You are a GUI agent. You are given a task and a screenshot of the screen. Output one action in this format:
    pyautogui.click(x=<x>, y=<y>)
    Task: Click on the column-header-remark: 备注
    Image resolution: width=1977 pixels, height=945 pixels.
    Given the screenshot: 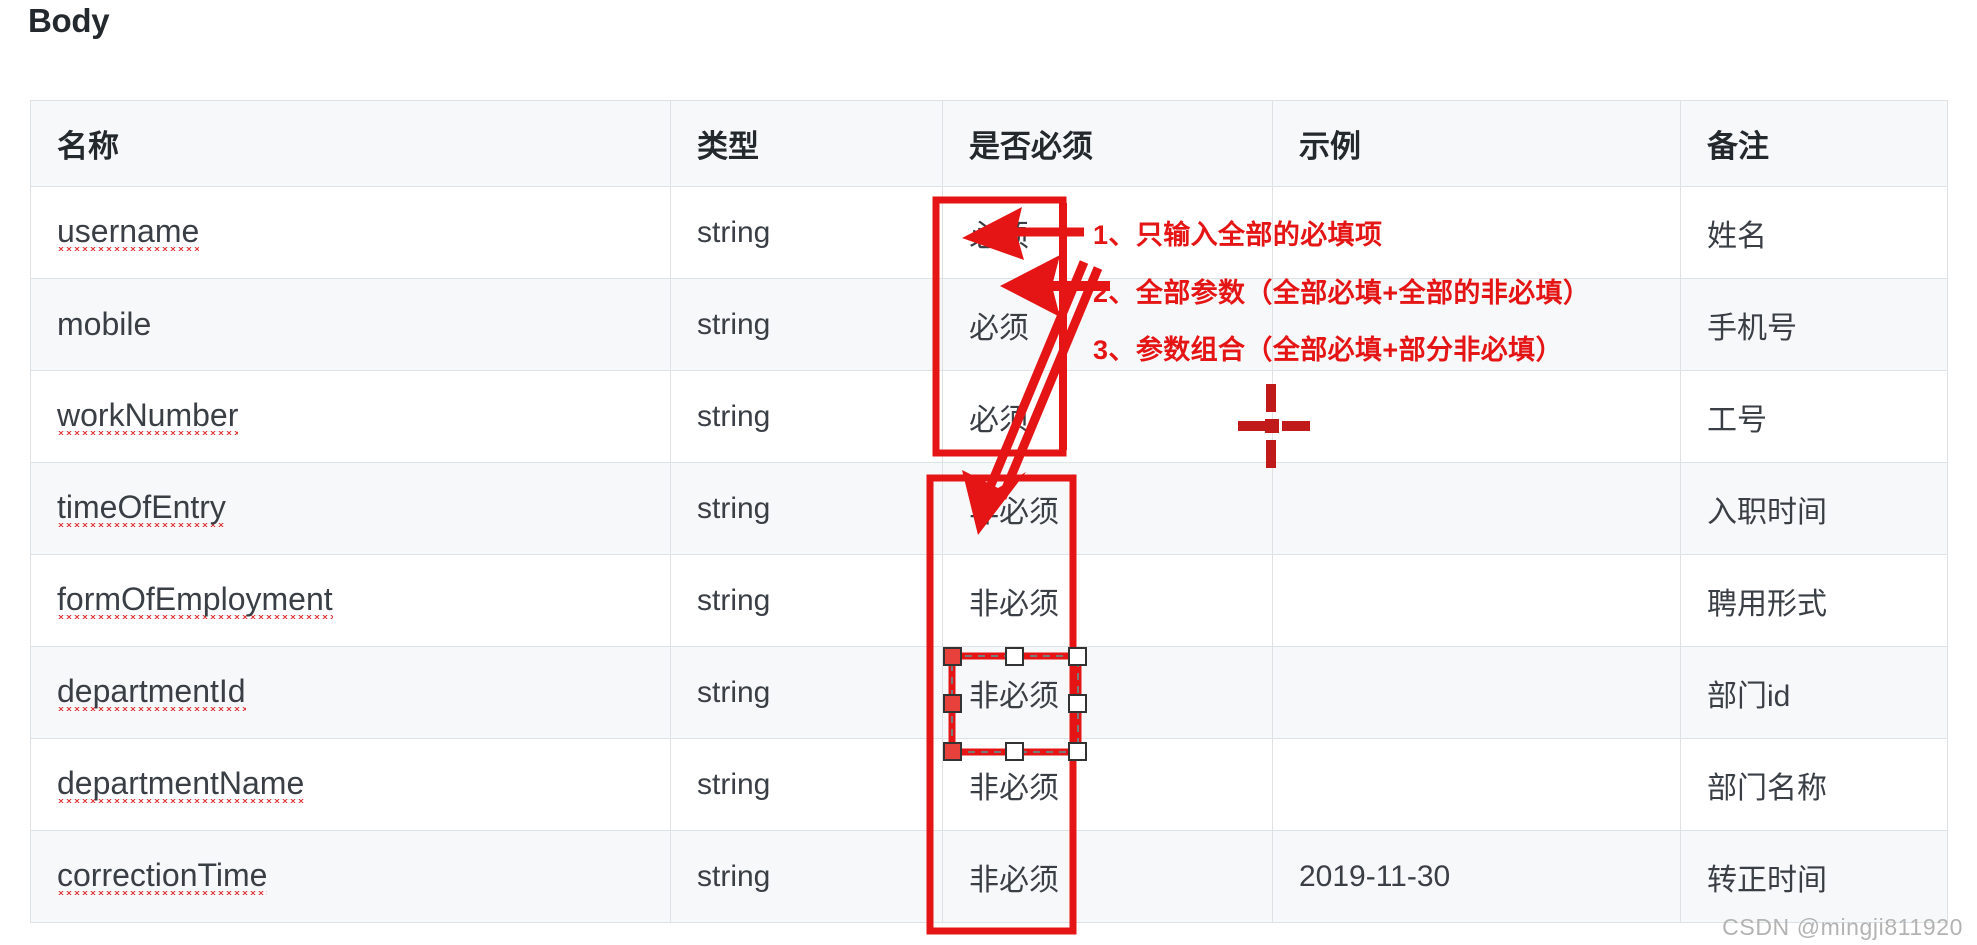 What is the action you would take?
    pyautogui.click(x=1814, y=143)
    